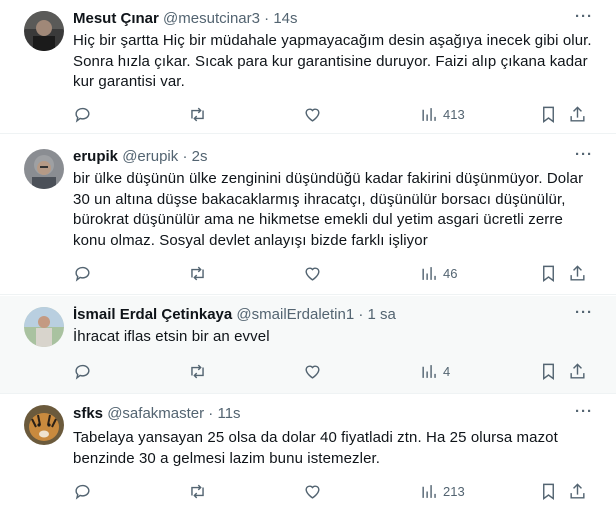 This screenshot has height=514, width=616. Describe the element at coordinates (332, 371) in the screenshot. I see `tweet-actions: 4` at that location.